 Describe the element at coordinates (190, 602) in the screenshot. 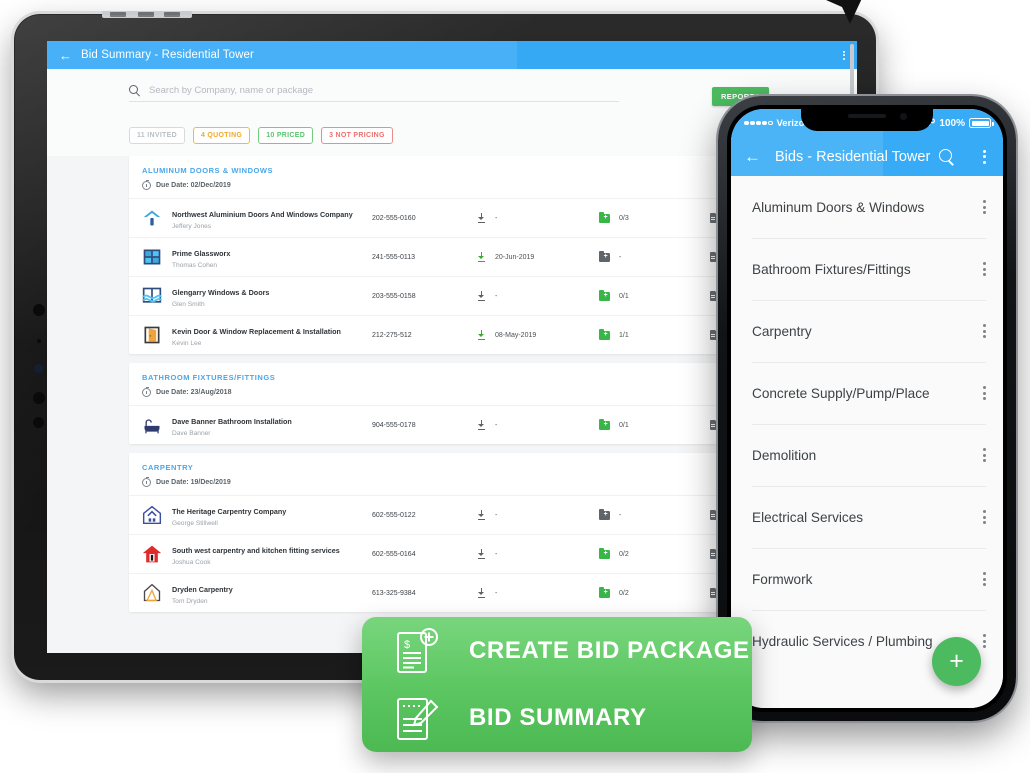

I see `contact-person: Tom Dryden` at that location.